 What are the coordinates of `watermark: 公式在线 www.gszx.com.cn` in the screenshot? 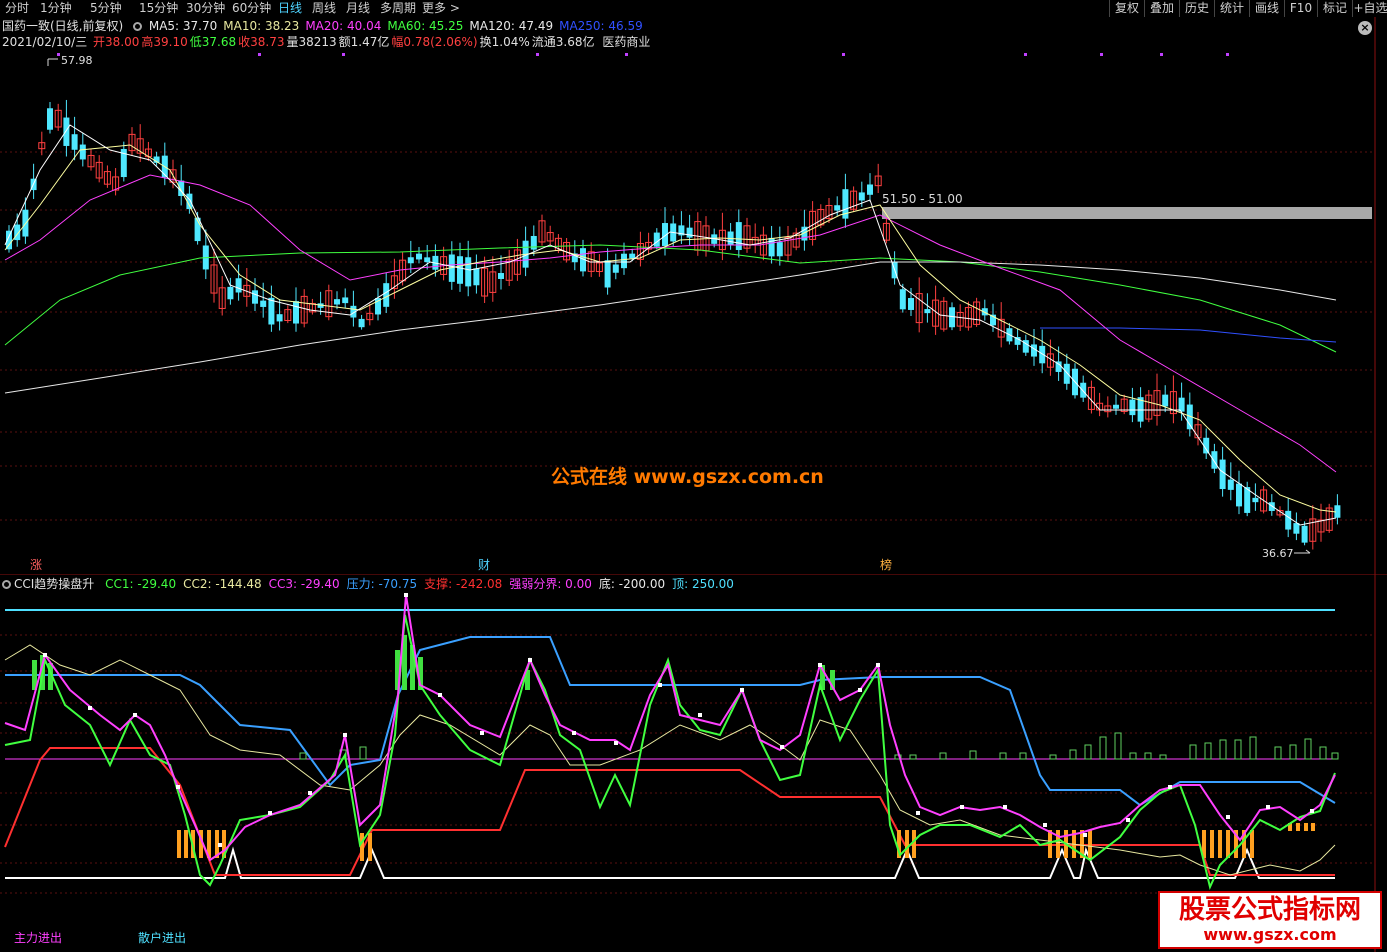 It's located at (687, 477).